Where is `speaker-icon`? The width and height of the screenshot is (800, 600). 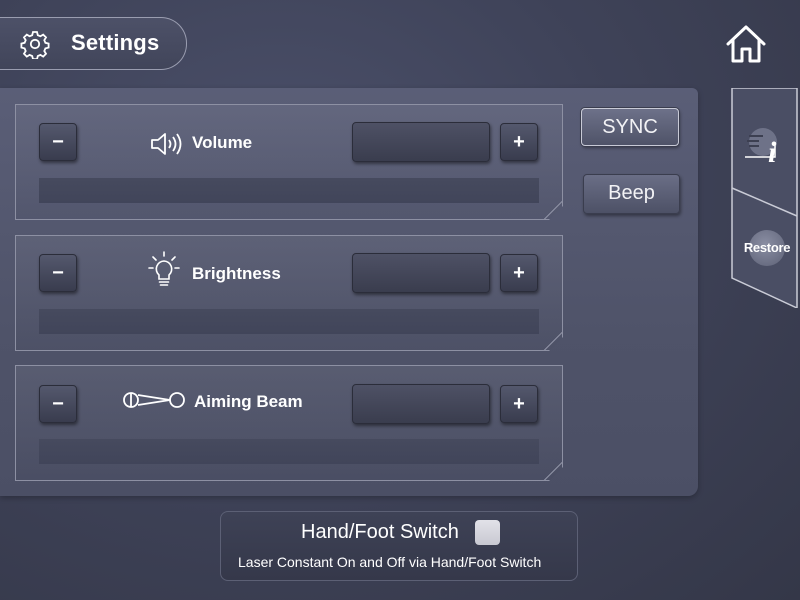
speaker-icon is located at coordinates (166, 144).